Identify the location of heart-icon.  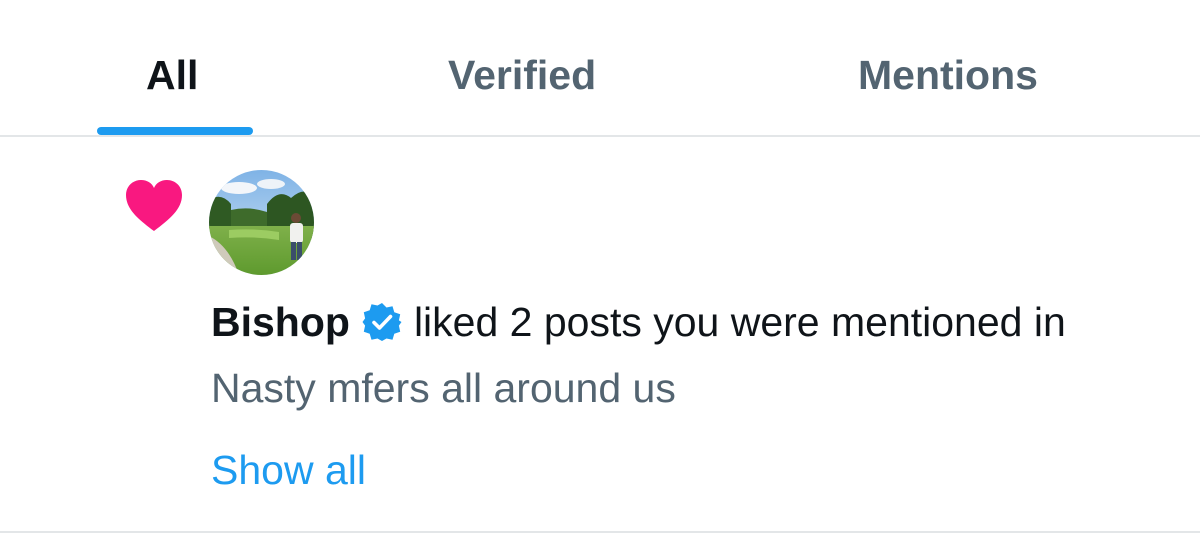
(154, 205).